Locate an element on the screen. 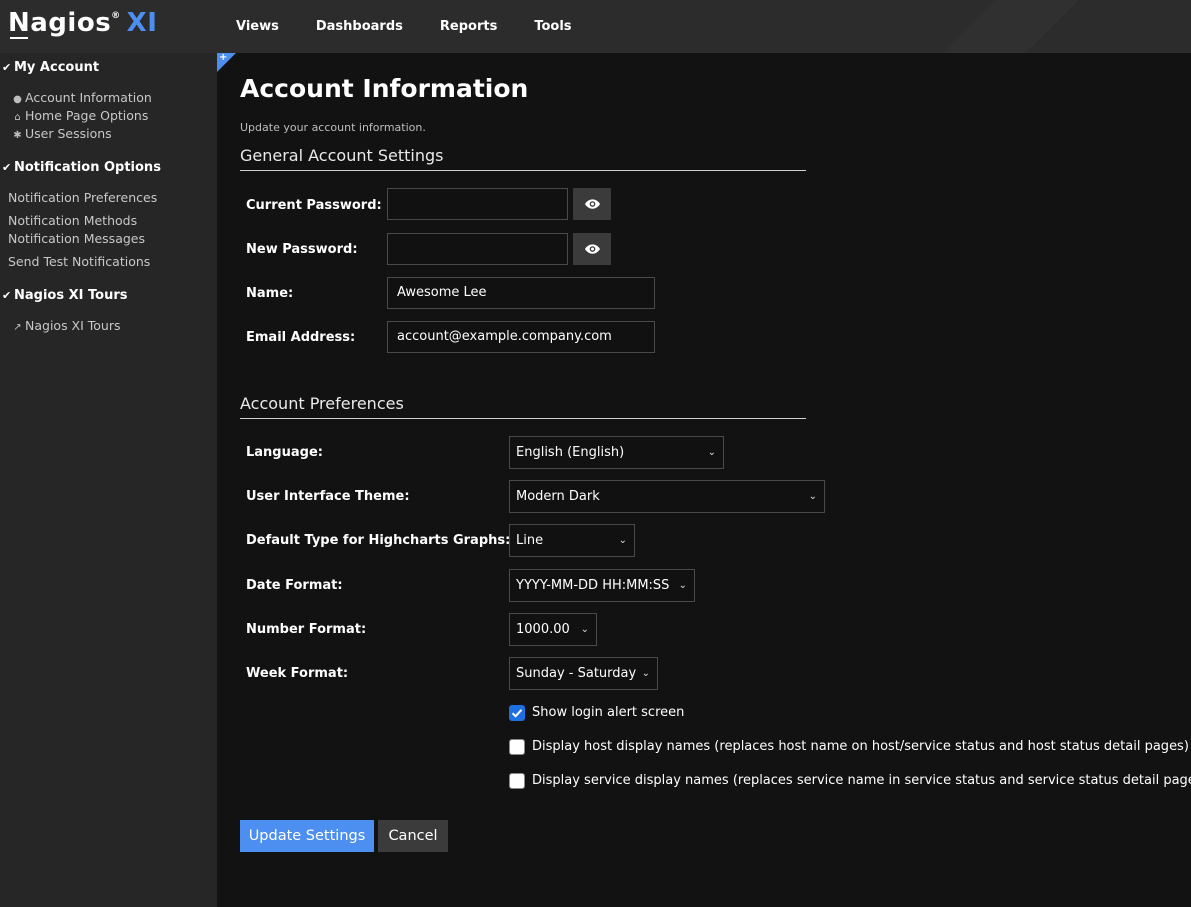 The image size is (1191, 907). date-format-selected-value: YYYY-MM-DD HH:MM:SS is located at coordinates (593, 585).